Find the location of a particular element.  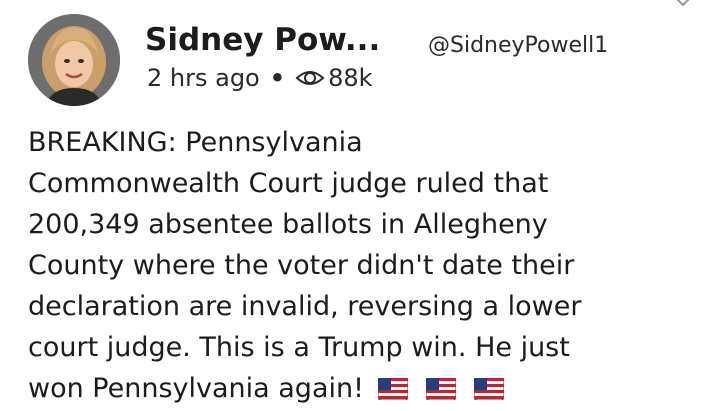

eye-icon is located at coordinates (310, 78).